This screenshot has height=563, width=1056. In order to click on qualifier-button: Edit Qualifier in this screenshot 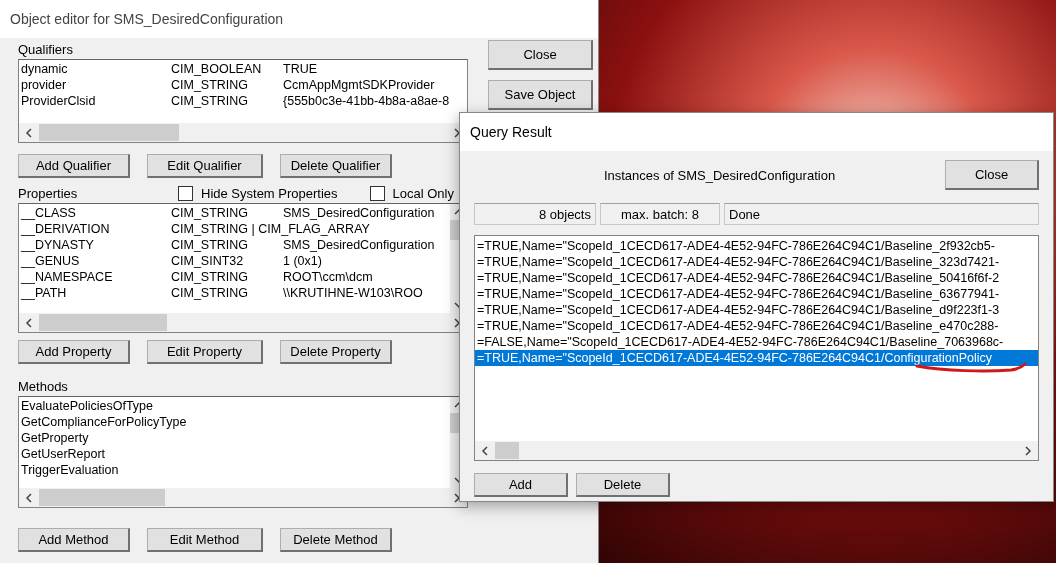, I will do `click(205, 166)`.